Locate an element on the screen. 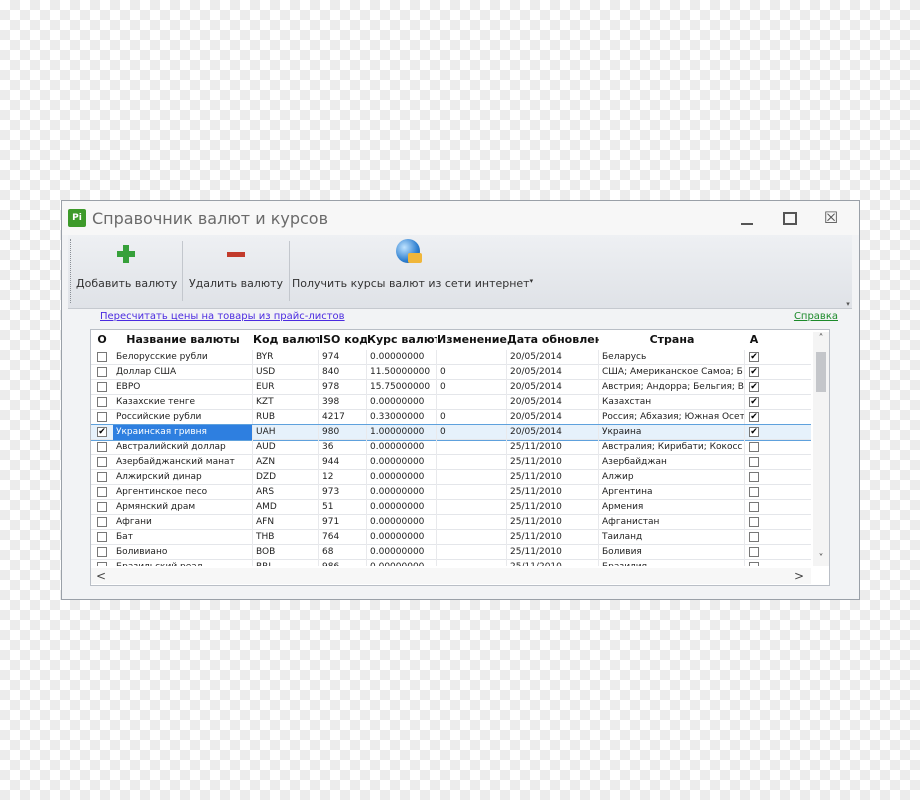  row-select-checkbox: ✔ is located at coordinates (102, 432).